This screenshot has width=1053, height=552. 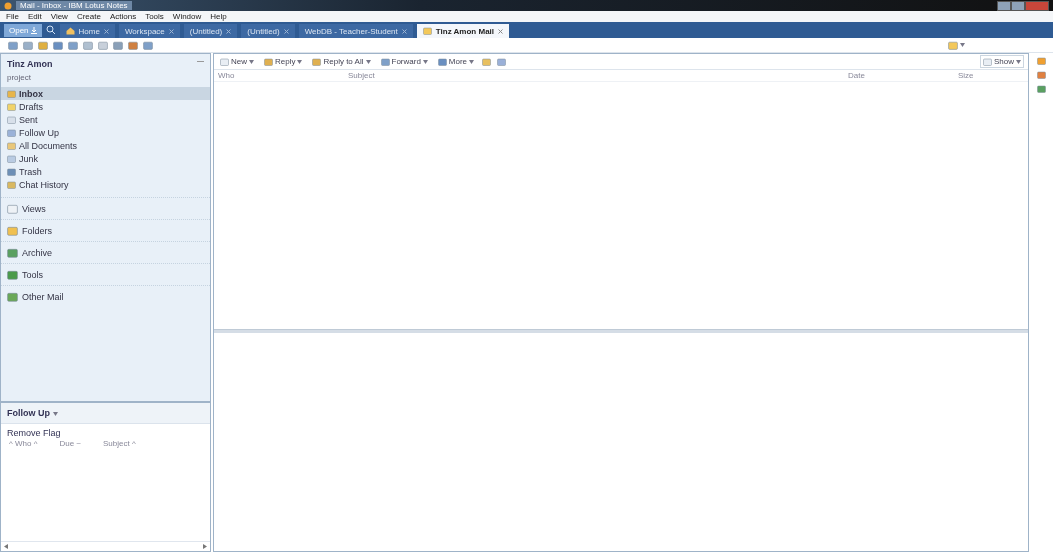 I want to click on minimize-button, so click(x=1004, y=5).